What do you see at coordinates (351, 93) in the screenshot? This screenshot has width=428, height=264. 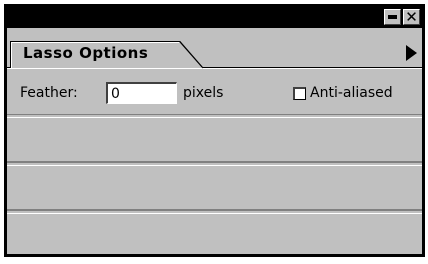 I see `anti-aliased-label: Anti-aliased` at bounding box center [351, 93].